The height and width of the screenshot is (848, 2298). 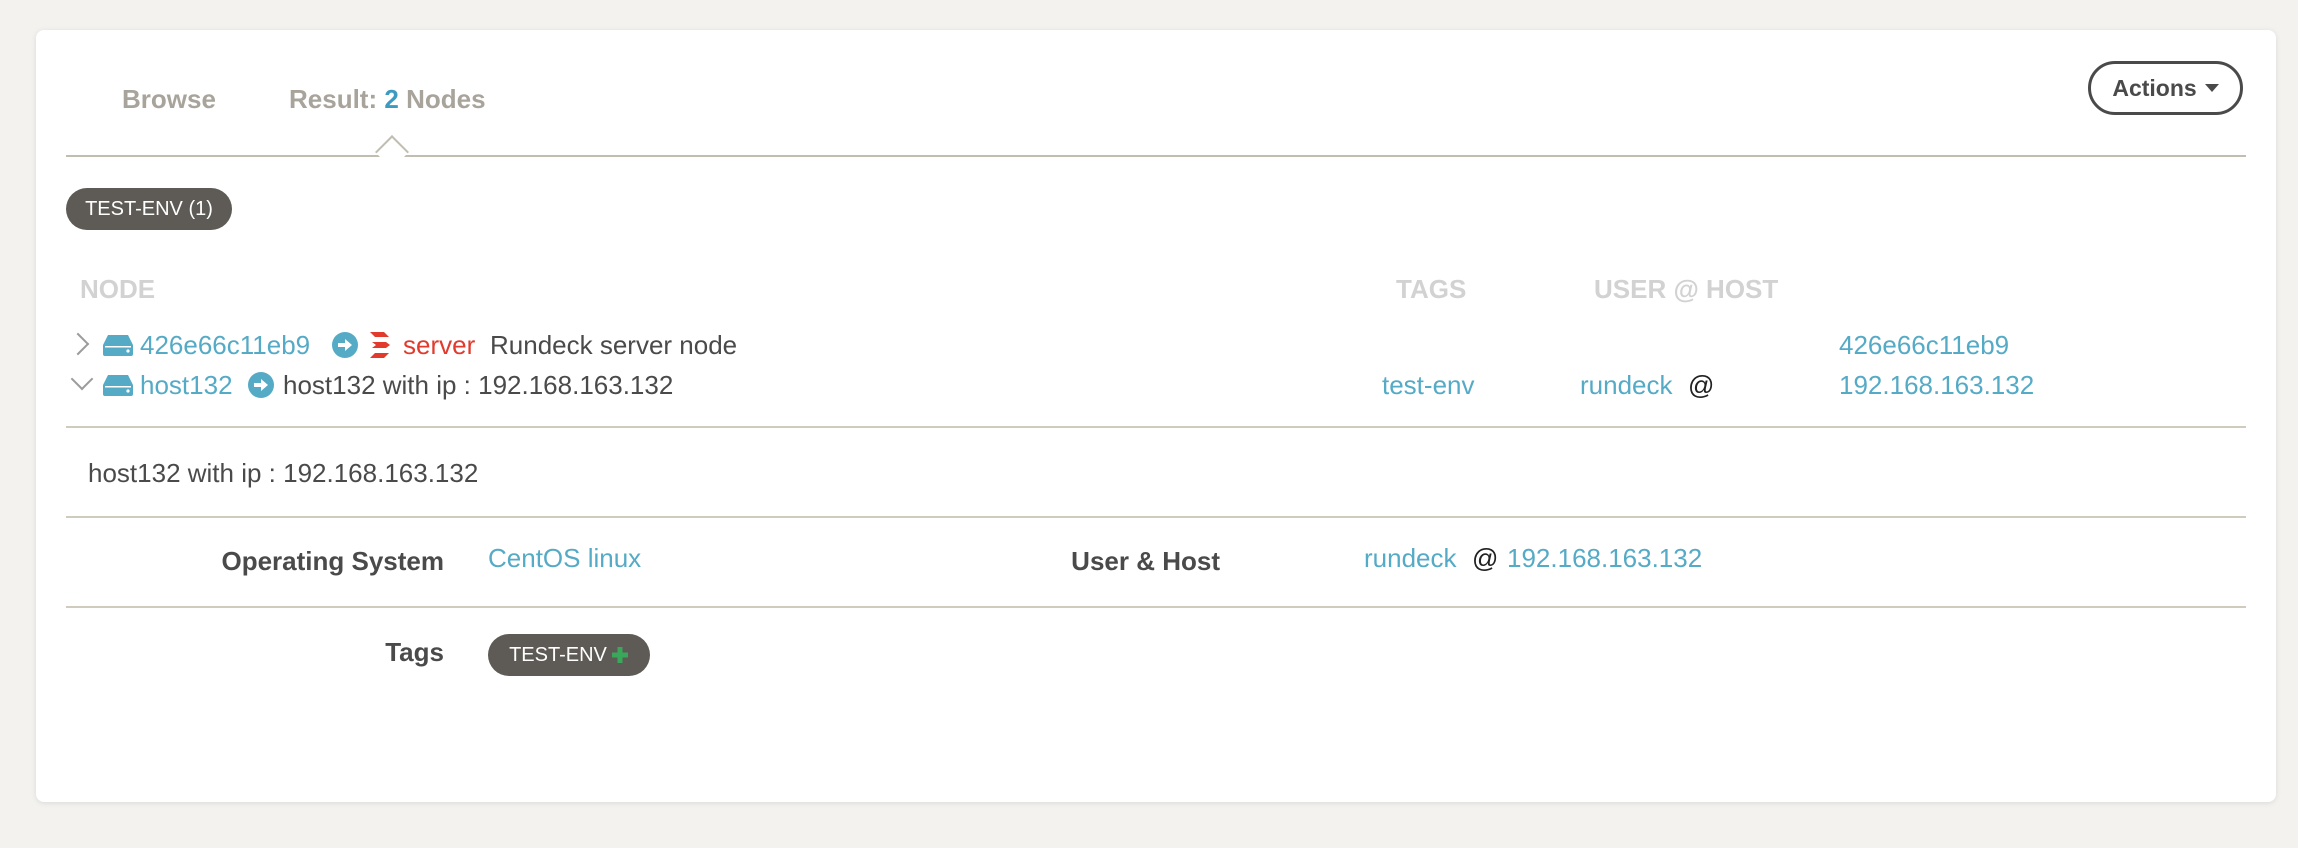 I want to click on node-tag-link: test-env, so click(x=1428, y=385).